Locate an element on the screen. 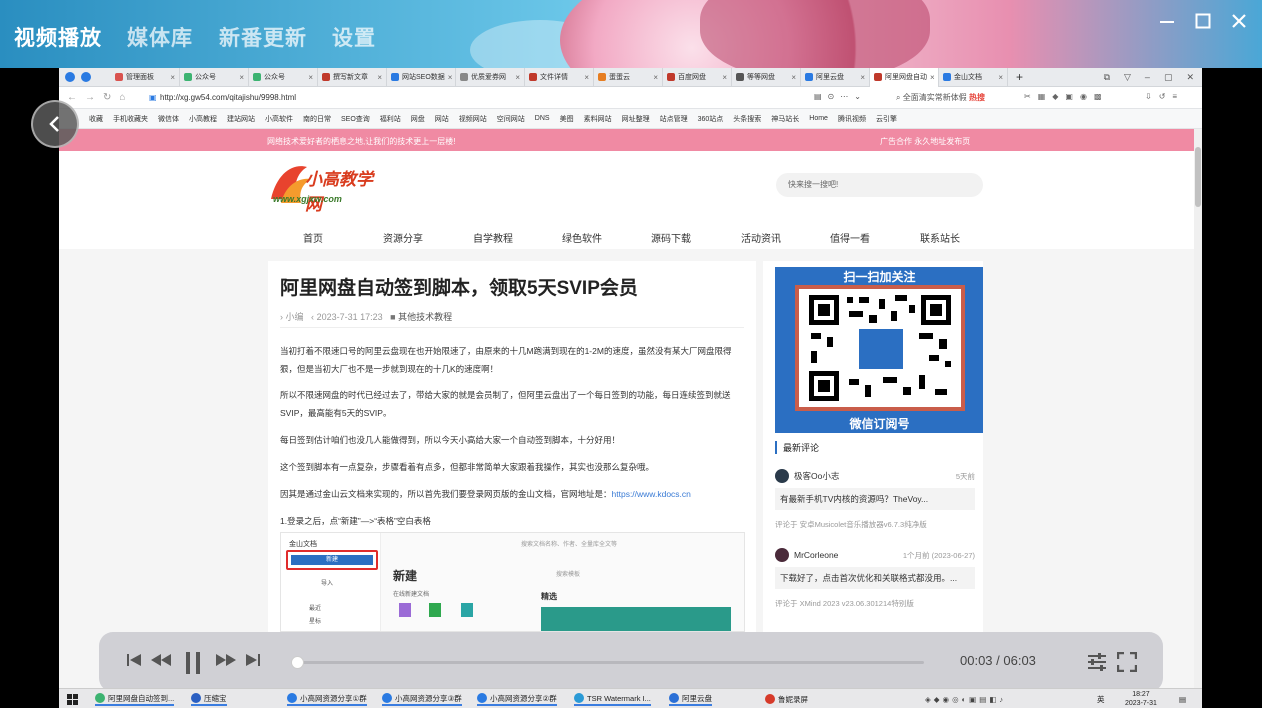 Image resolution: width=1262 pixels, height=708 pixels. bookmark-item: 网盘 is located at coordinates (418, 119).